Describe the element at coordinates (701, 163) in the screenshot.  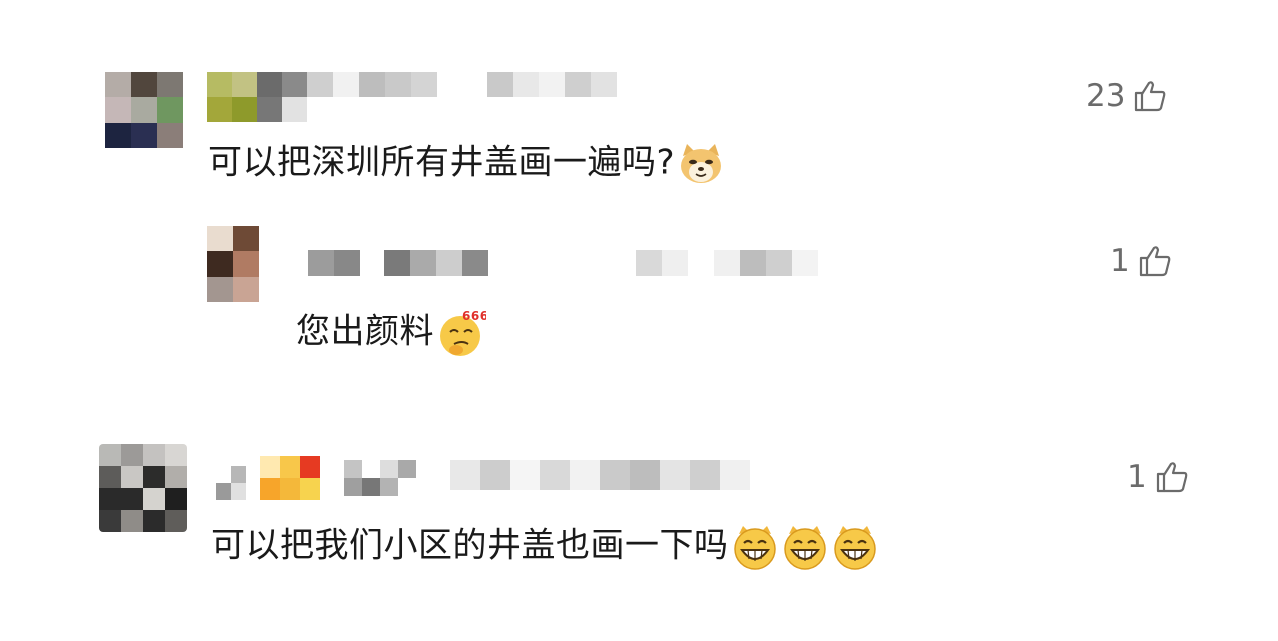
I see `doge-emoji` at that location.